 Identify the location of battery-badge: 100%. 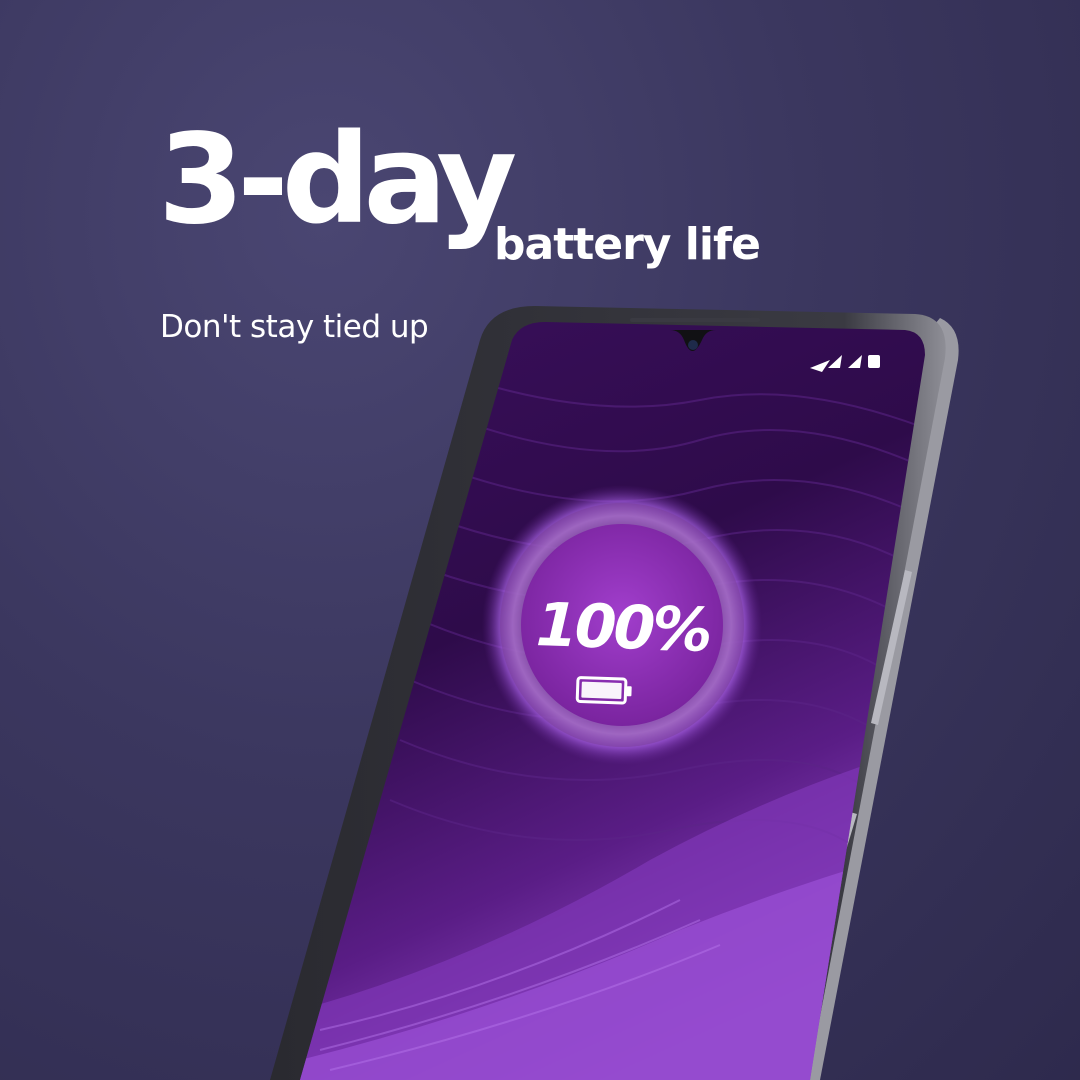
(623, 621).